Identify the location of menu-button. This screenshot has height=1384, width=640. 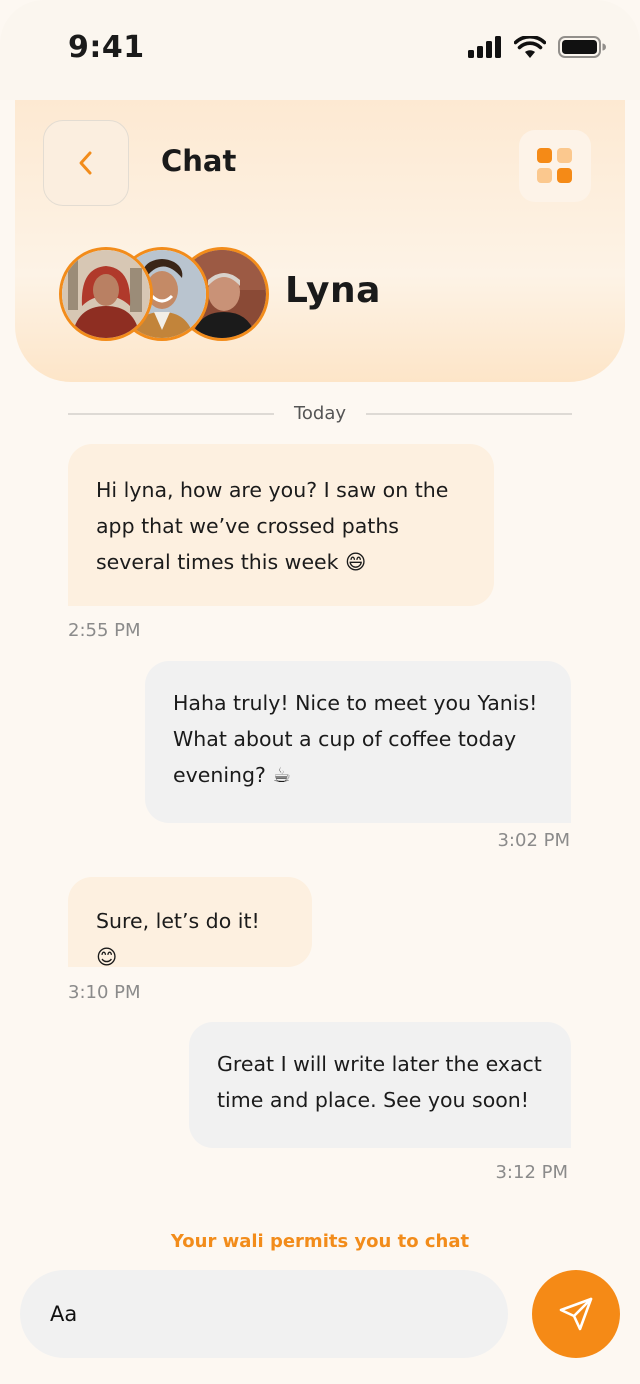
(555, 166).